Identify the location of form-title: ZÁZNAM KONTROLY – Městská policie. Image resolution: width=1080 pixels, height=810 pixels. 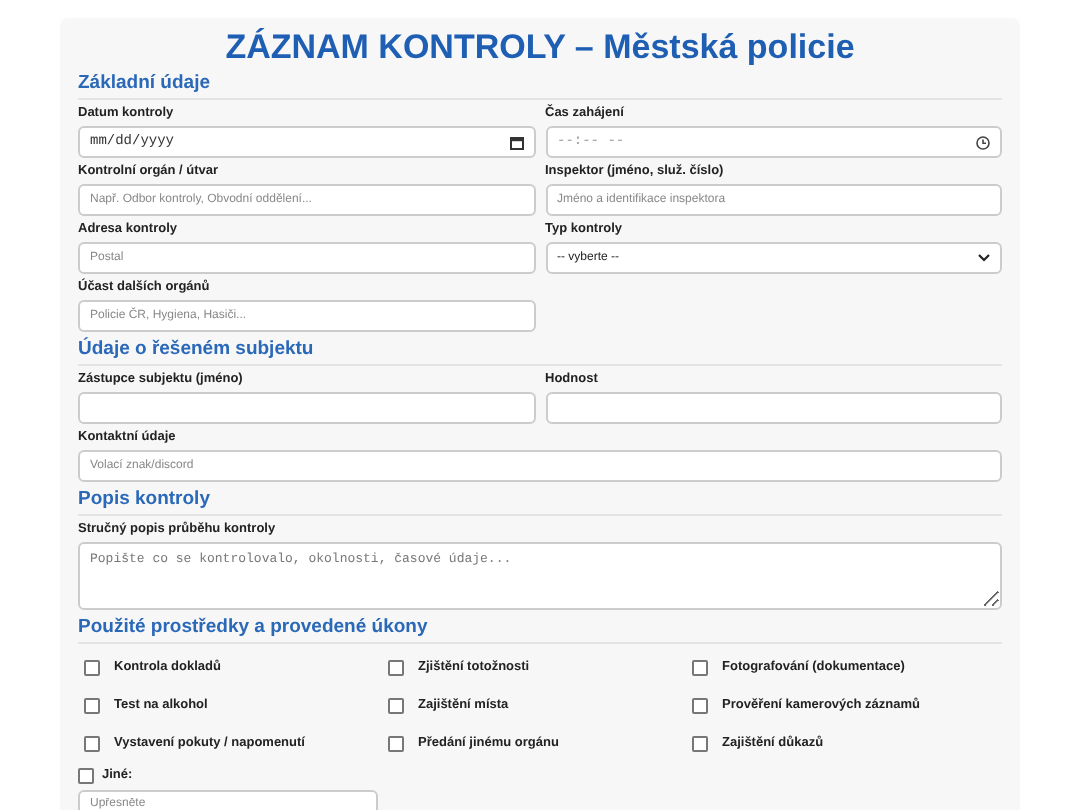
(540, 48).